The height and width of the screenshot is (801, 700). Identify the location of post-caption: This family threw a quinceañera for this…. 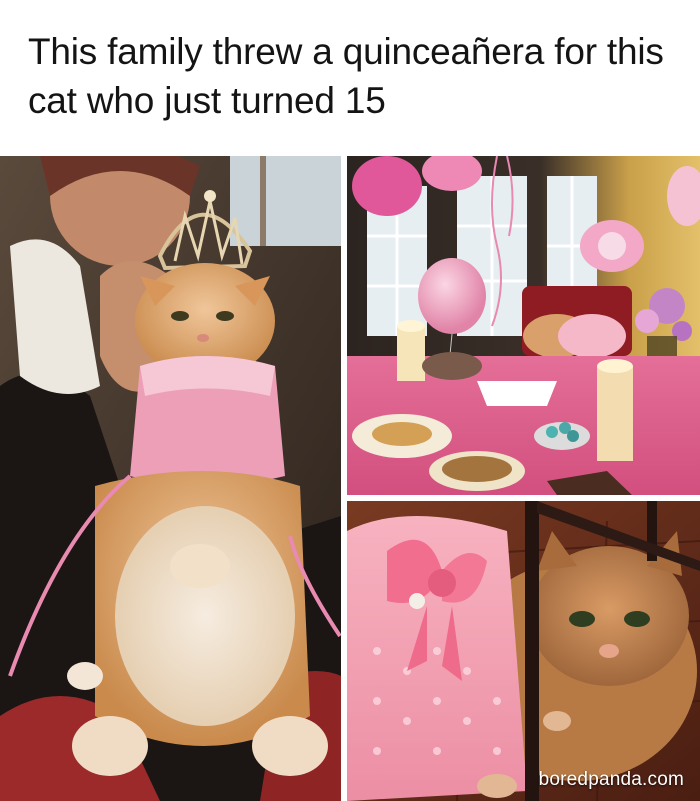
(346, 76).